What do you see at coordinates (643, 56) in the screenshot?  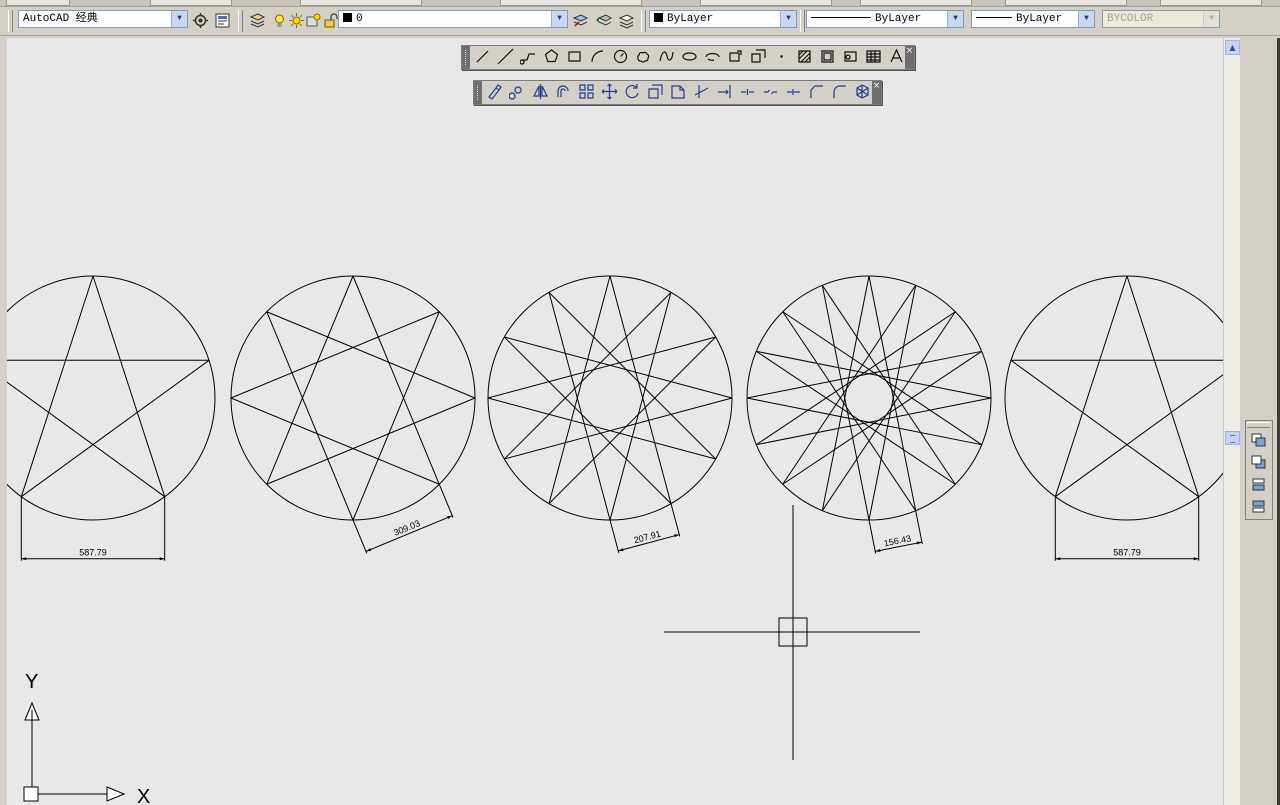 I see `revision-cloud-button` at bounding box center [643, 56].